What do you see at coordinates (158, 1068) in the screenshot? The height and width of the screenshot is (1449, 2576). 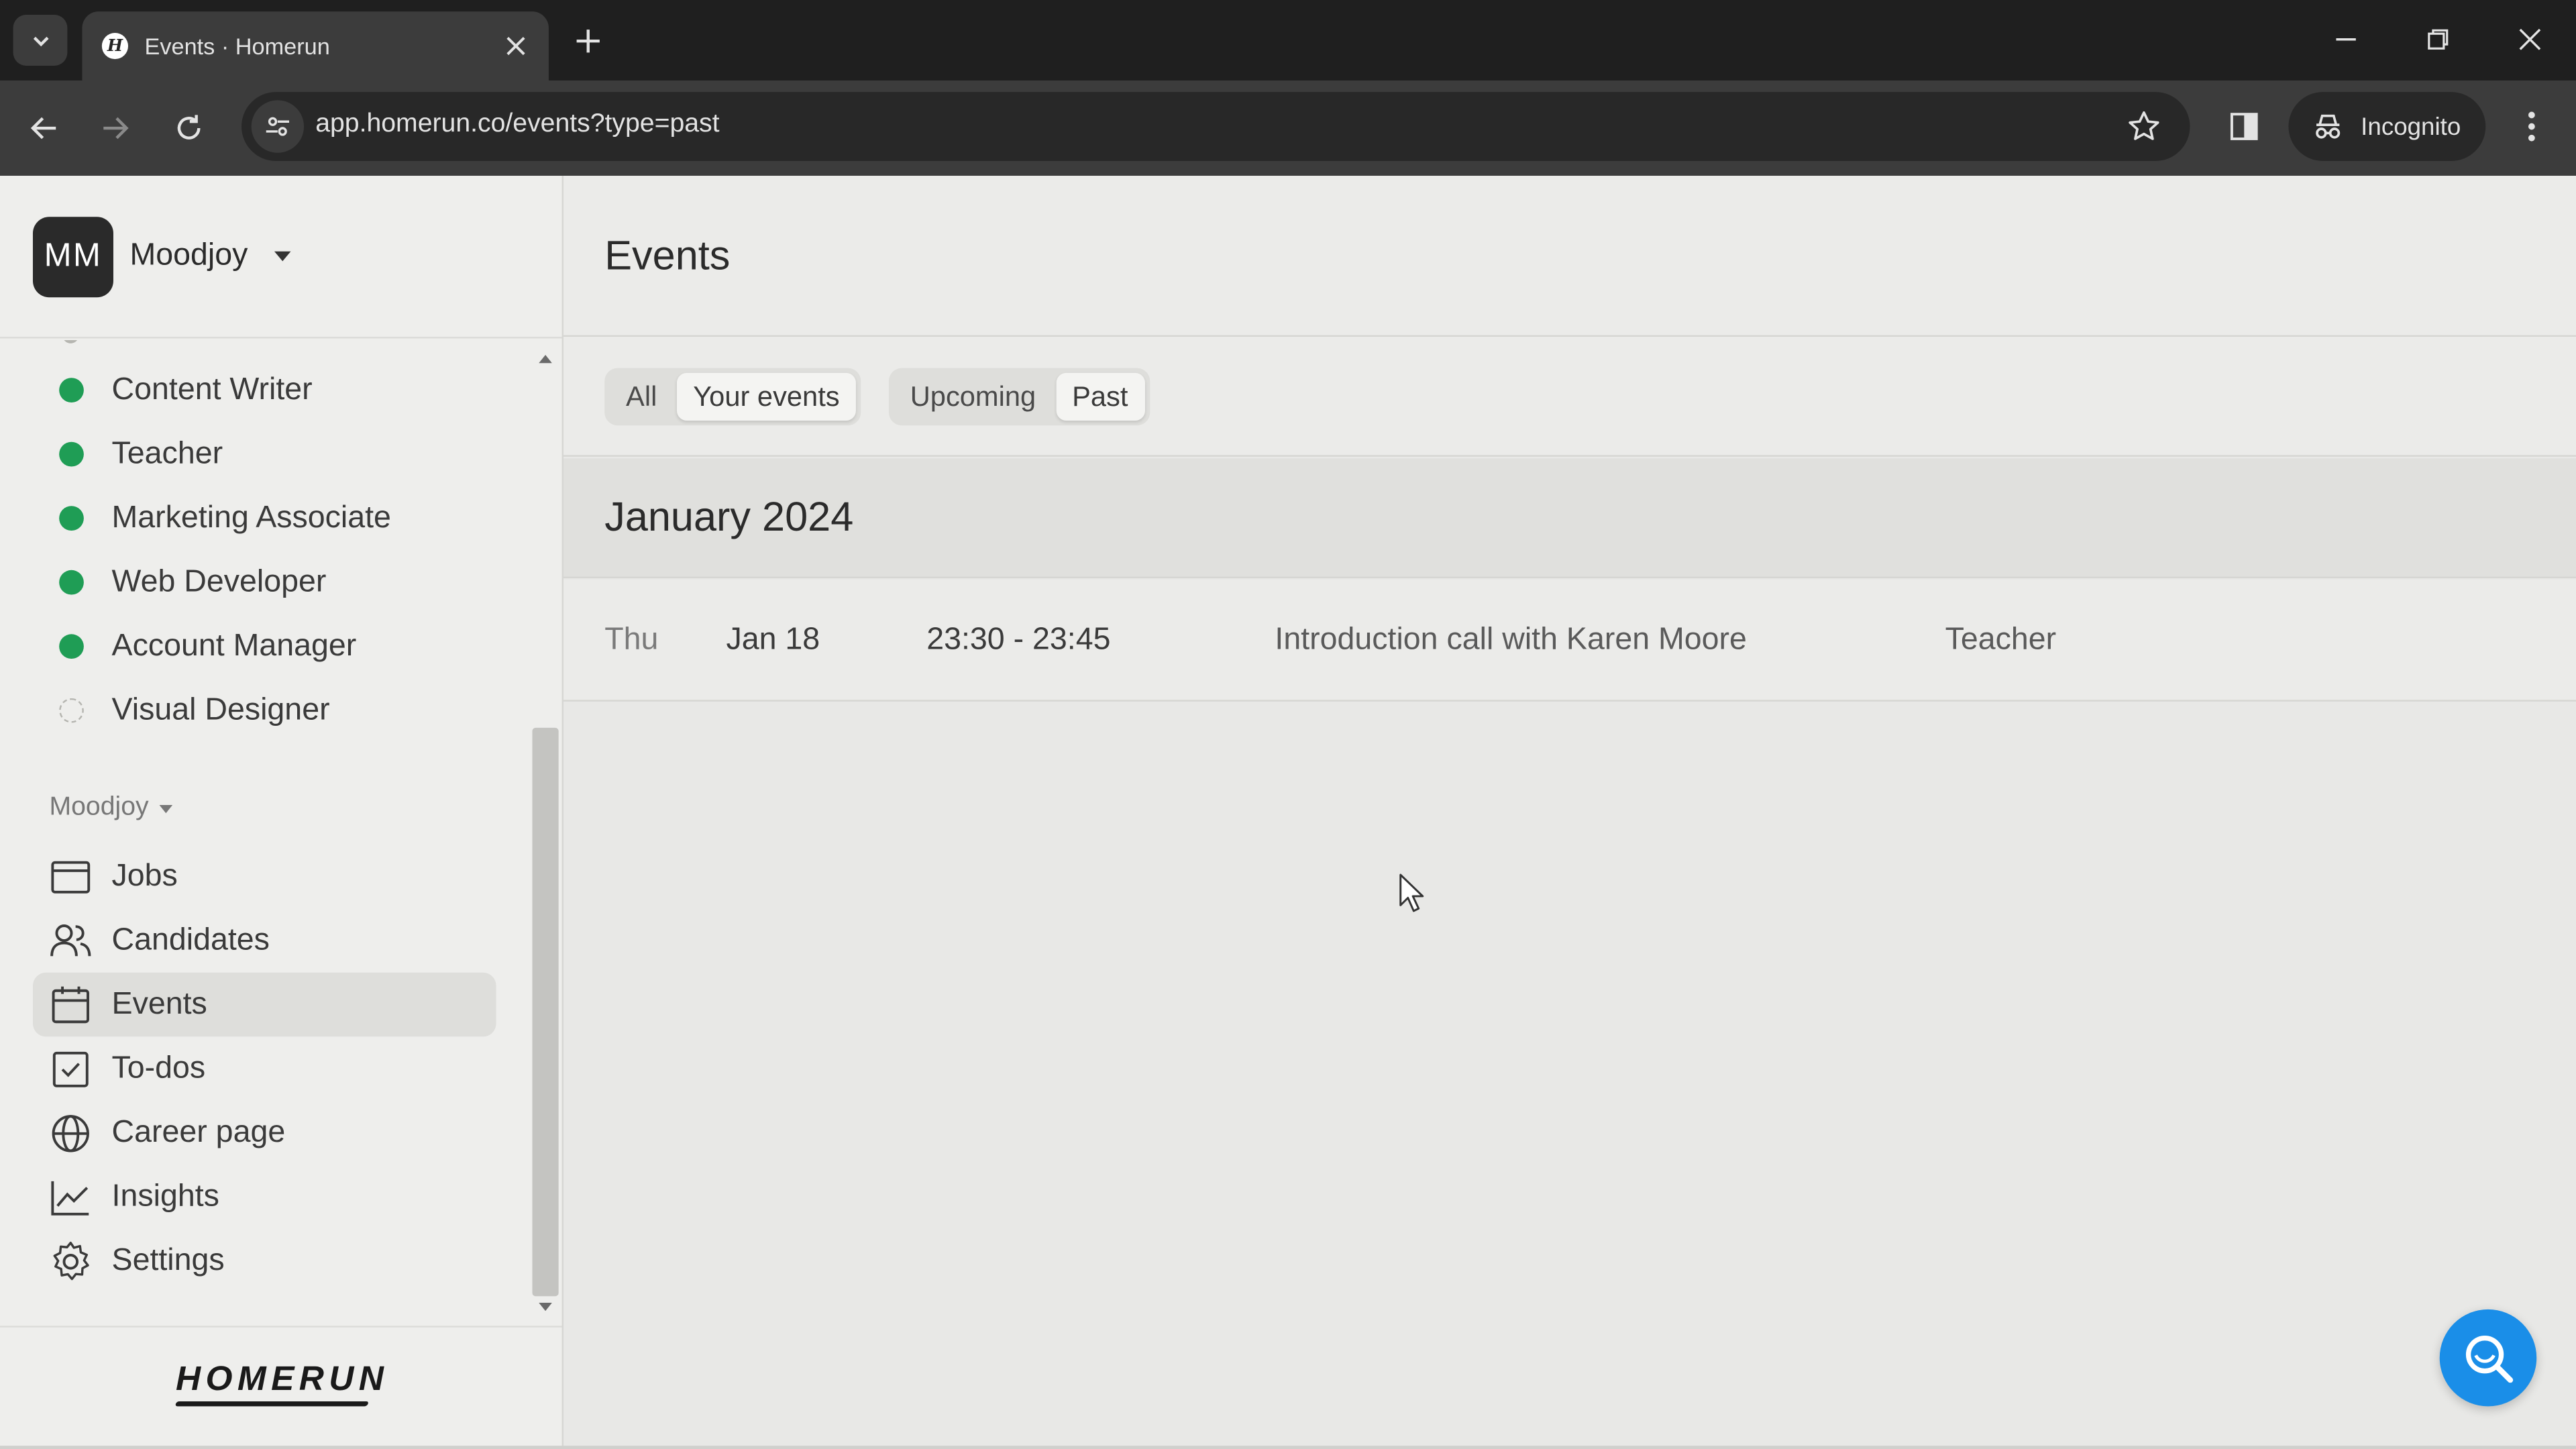 I see `nav-label: To-dos` at bounding box center [158, 1068].